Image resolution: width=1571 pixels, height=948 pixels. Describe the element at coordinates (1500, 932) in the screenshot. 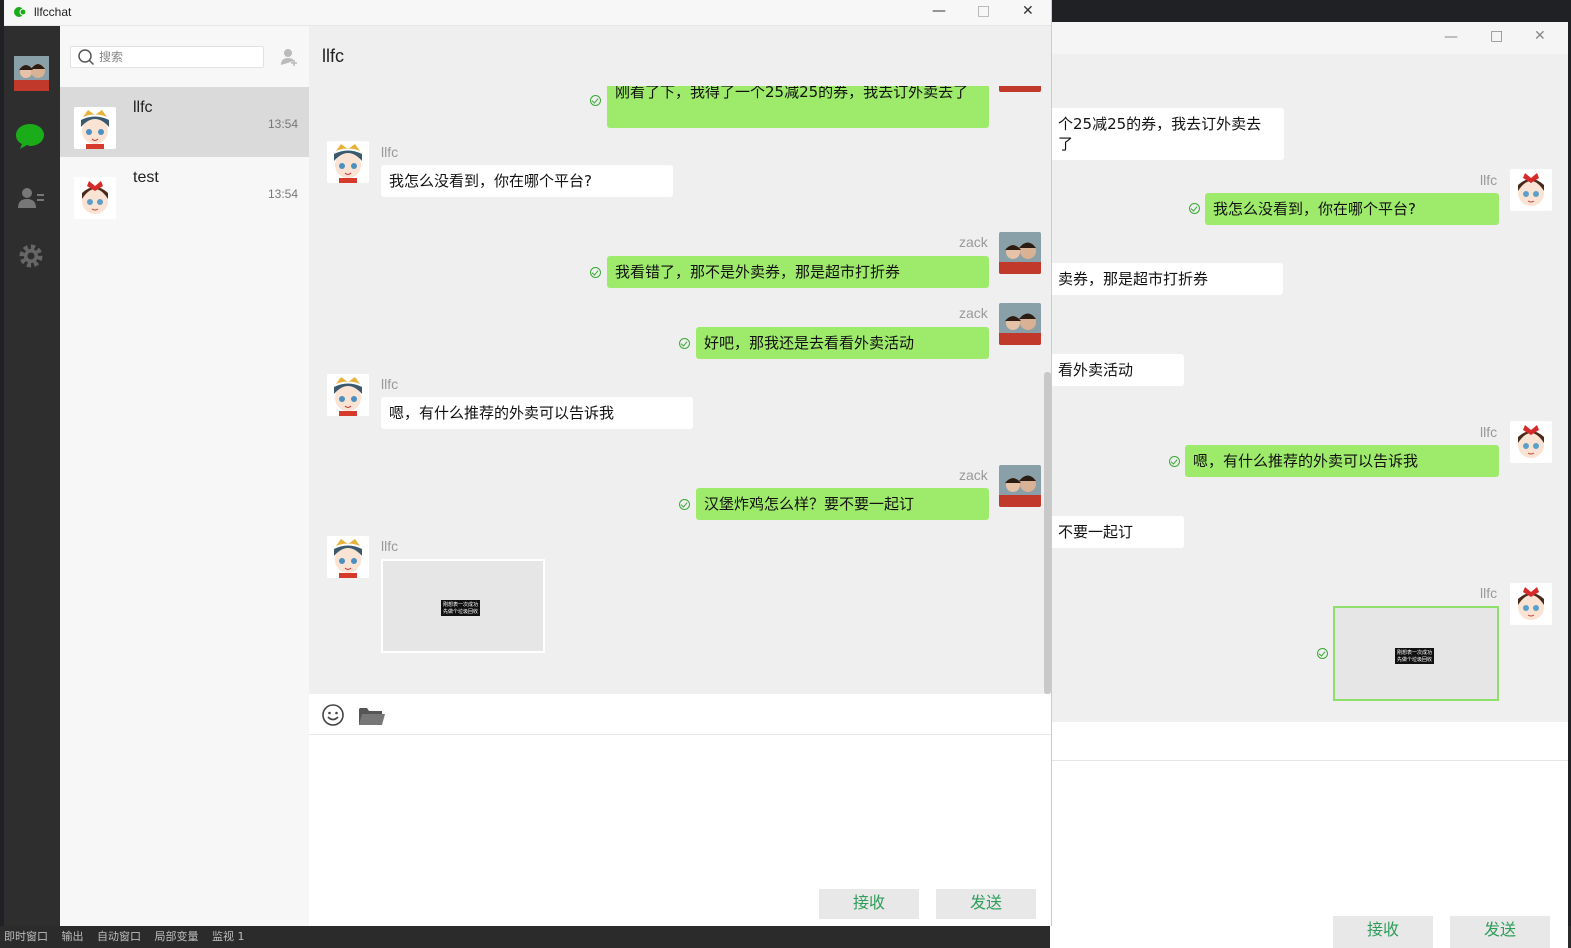

I see `secondary-send-button: 发送` at that location.